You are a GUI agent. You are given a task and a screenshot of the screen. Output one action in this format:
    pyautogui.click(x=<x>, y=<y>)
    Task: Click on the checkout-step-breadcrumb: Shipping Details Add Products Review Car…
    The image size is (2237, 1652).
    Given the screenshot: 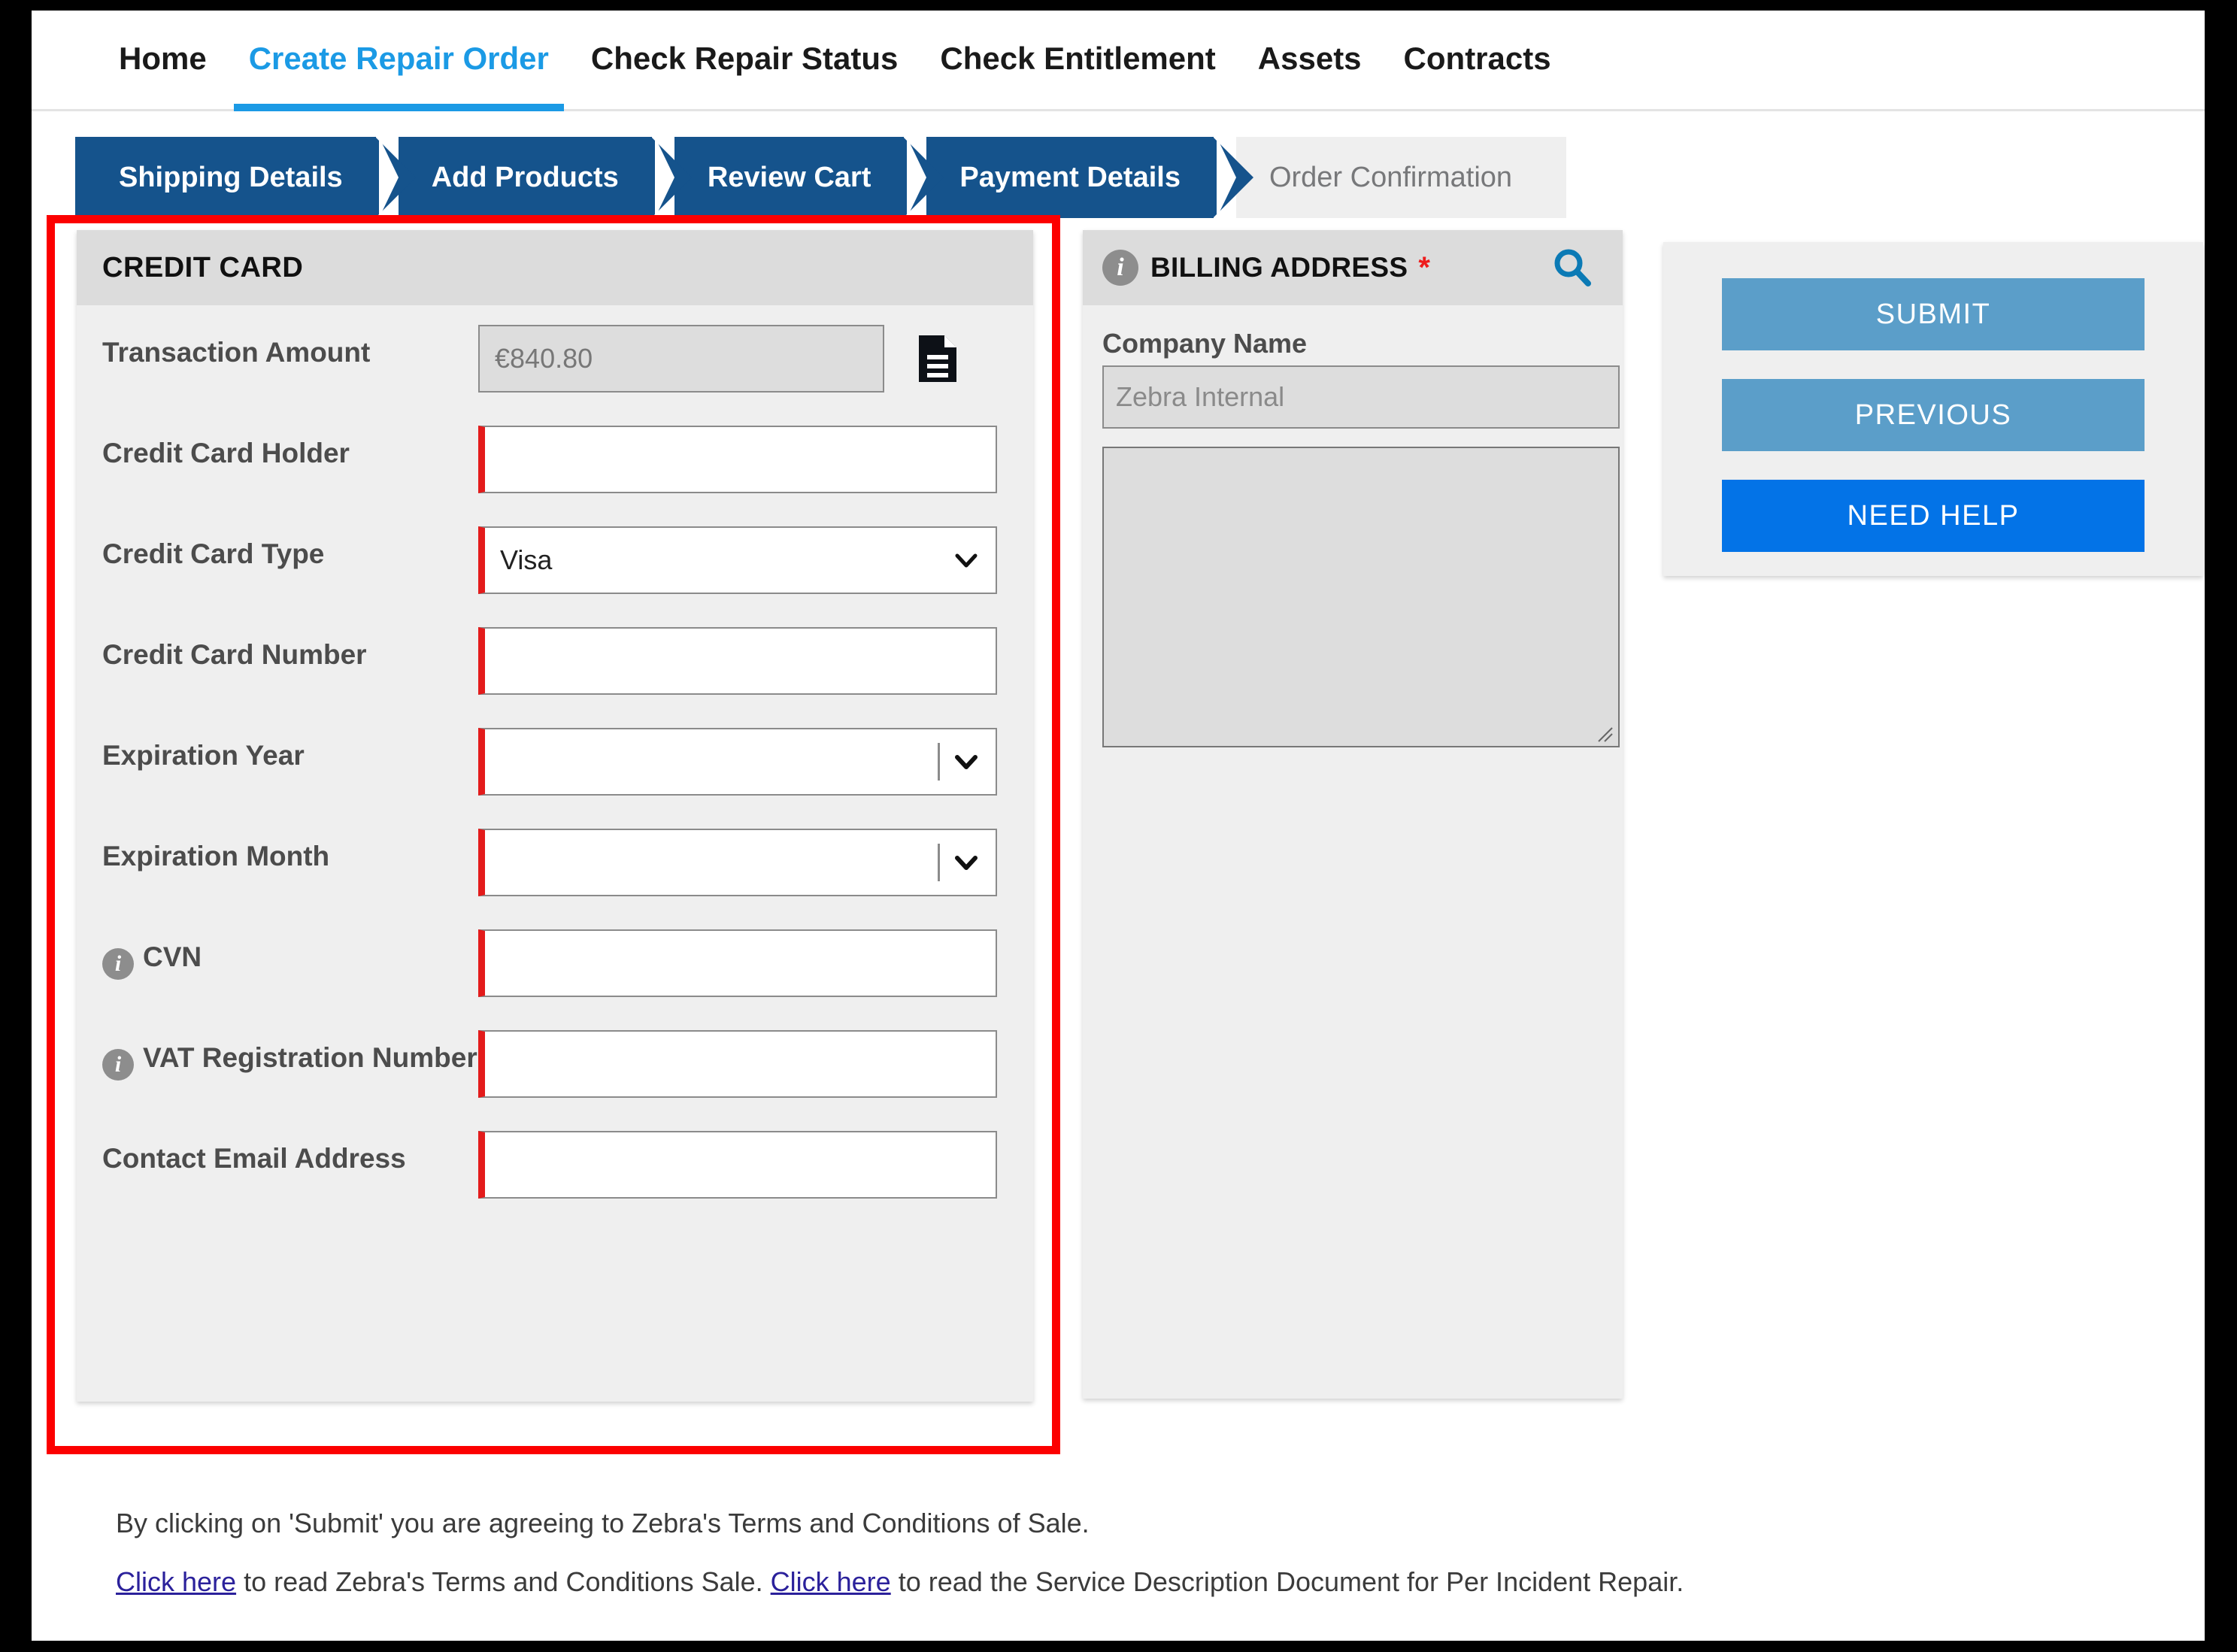 What is the action you would take?
    pyautogui.click(x=821, y=177)
    